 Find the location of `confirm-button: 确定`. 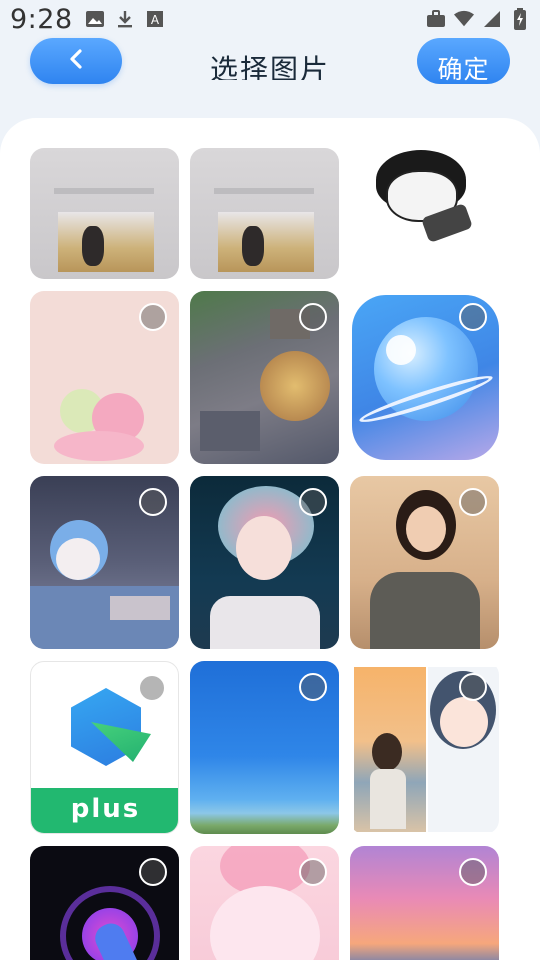

confirm-button: 确定 is located at coordinates (463, 61).